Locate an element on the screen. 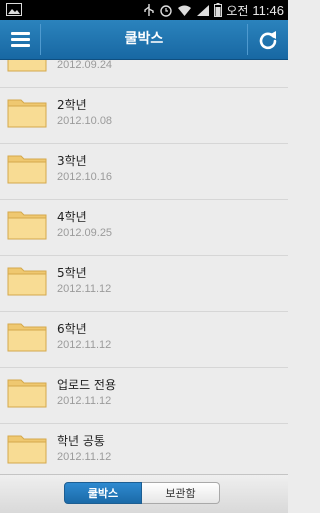 The height and width of the screenshot is (513, 320). folder-name: 학년 공통 is located at coordinates (81, 441).